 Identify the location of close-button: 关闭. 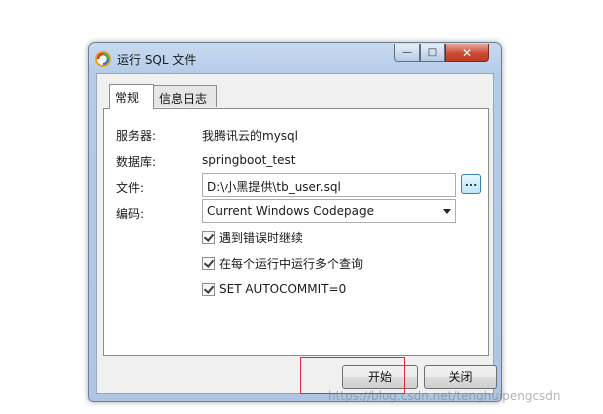
(460, 377).